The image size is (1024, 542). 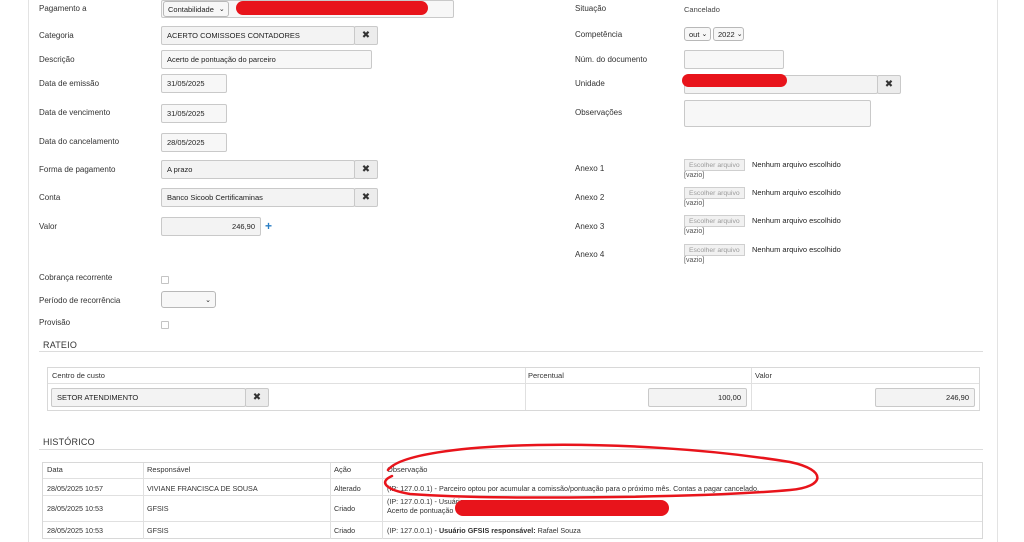 I want to click on annotation-ellipse, so click(x=601, y=471).